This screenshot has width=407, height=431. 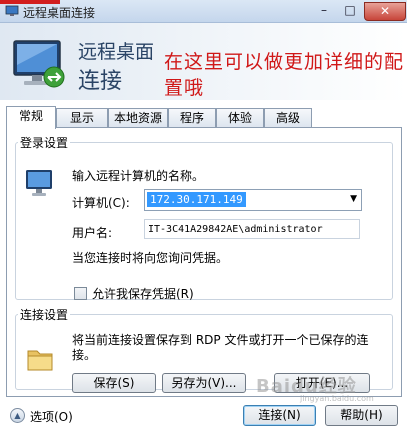 What do you see at coordinates (44, 143) in the screenshot?
I see `login-settings-legend: 登录设置` at bounding box center [44, 143].